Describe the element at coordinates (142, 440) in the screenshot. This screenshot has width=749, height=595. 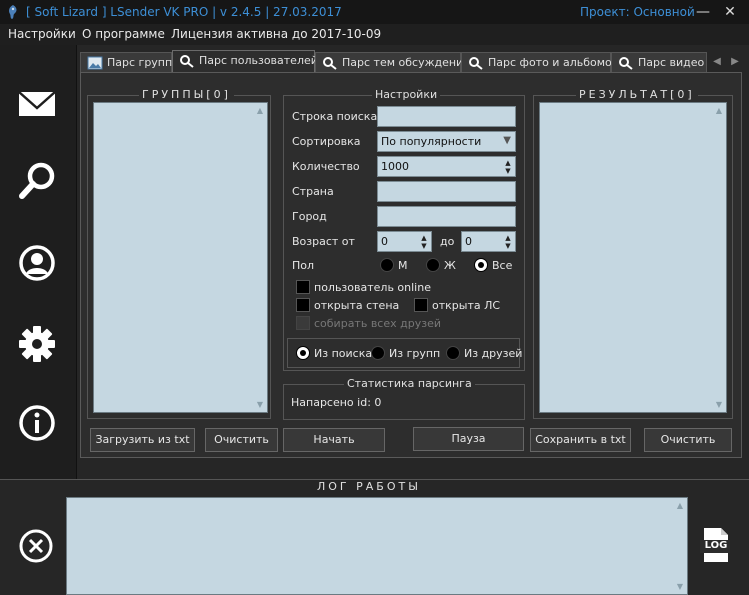
I see `load-from-txt-button: Загрузить из txt` at that location.